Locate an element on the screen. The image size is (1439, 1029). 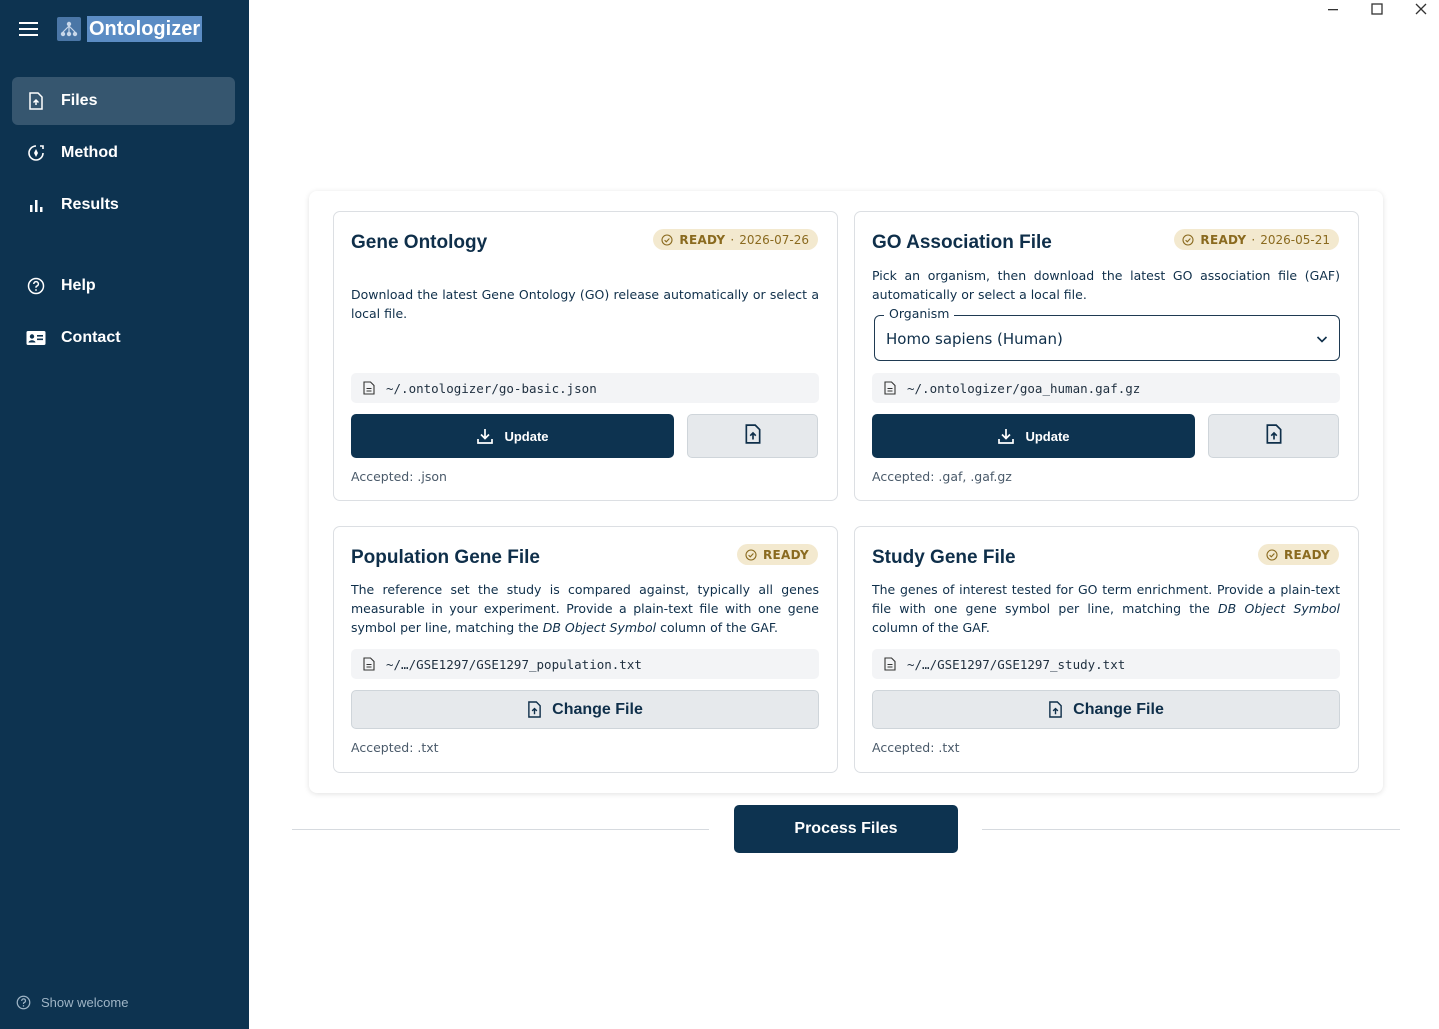
app-logo-icon is located at coordinates (69, 29).